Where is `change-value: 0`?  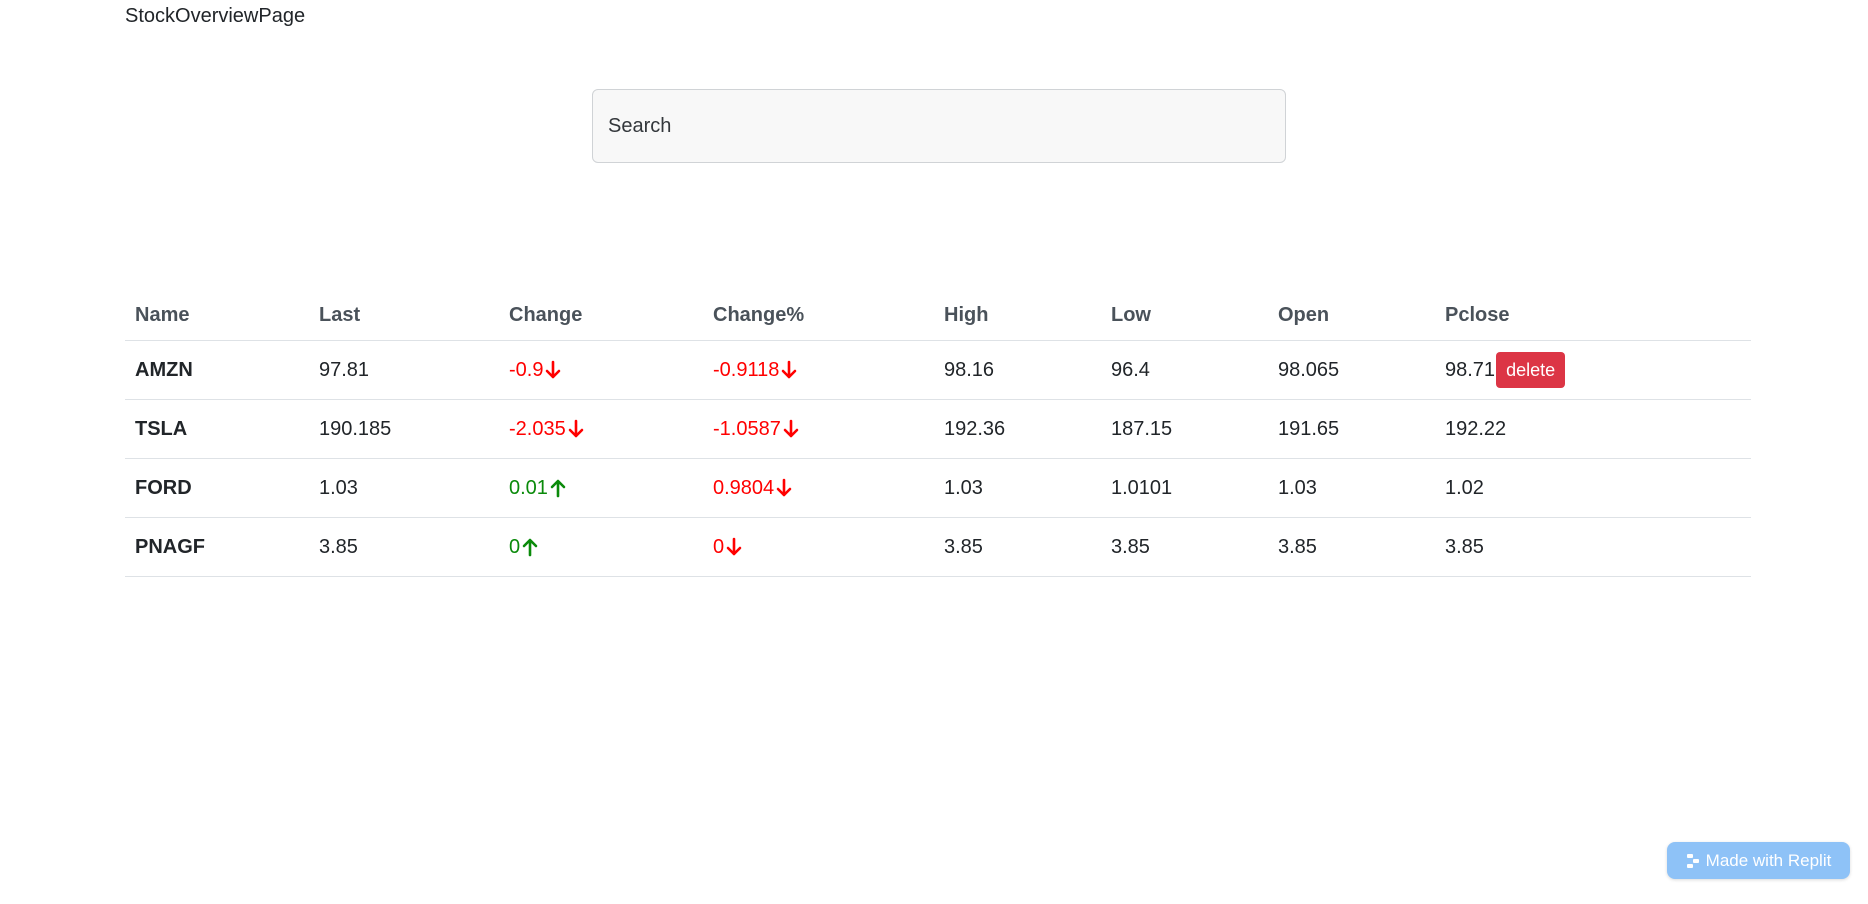
change-value: 0 is located at coordinates (515, 546).